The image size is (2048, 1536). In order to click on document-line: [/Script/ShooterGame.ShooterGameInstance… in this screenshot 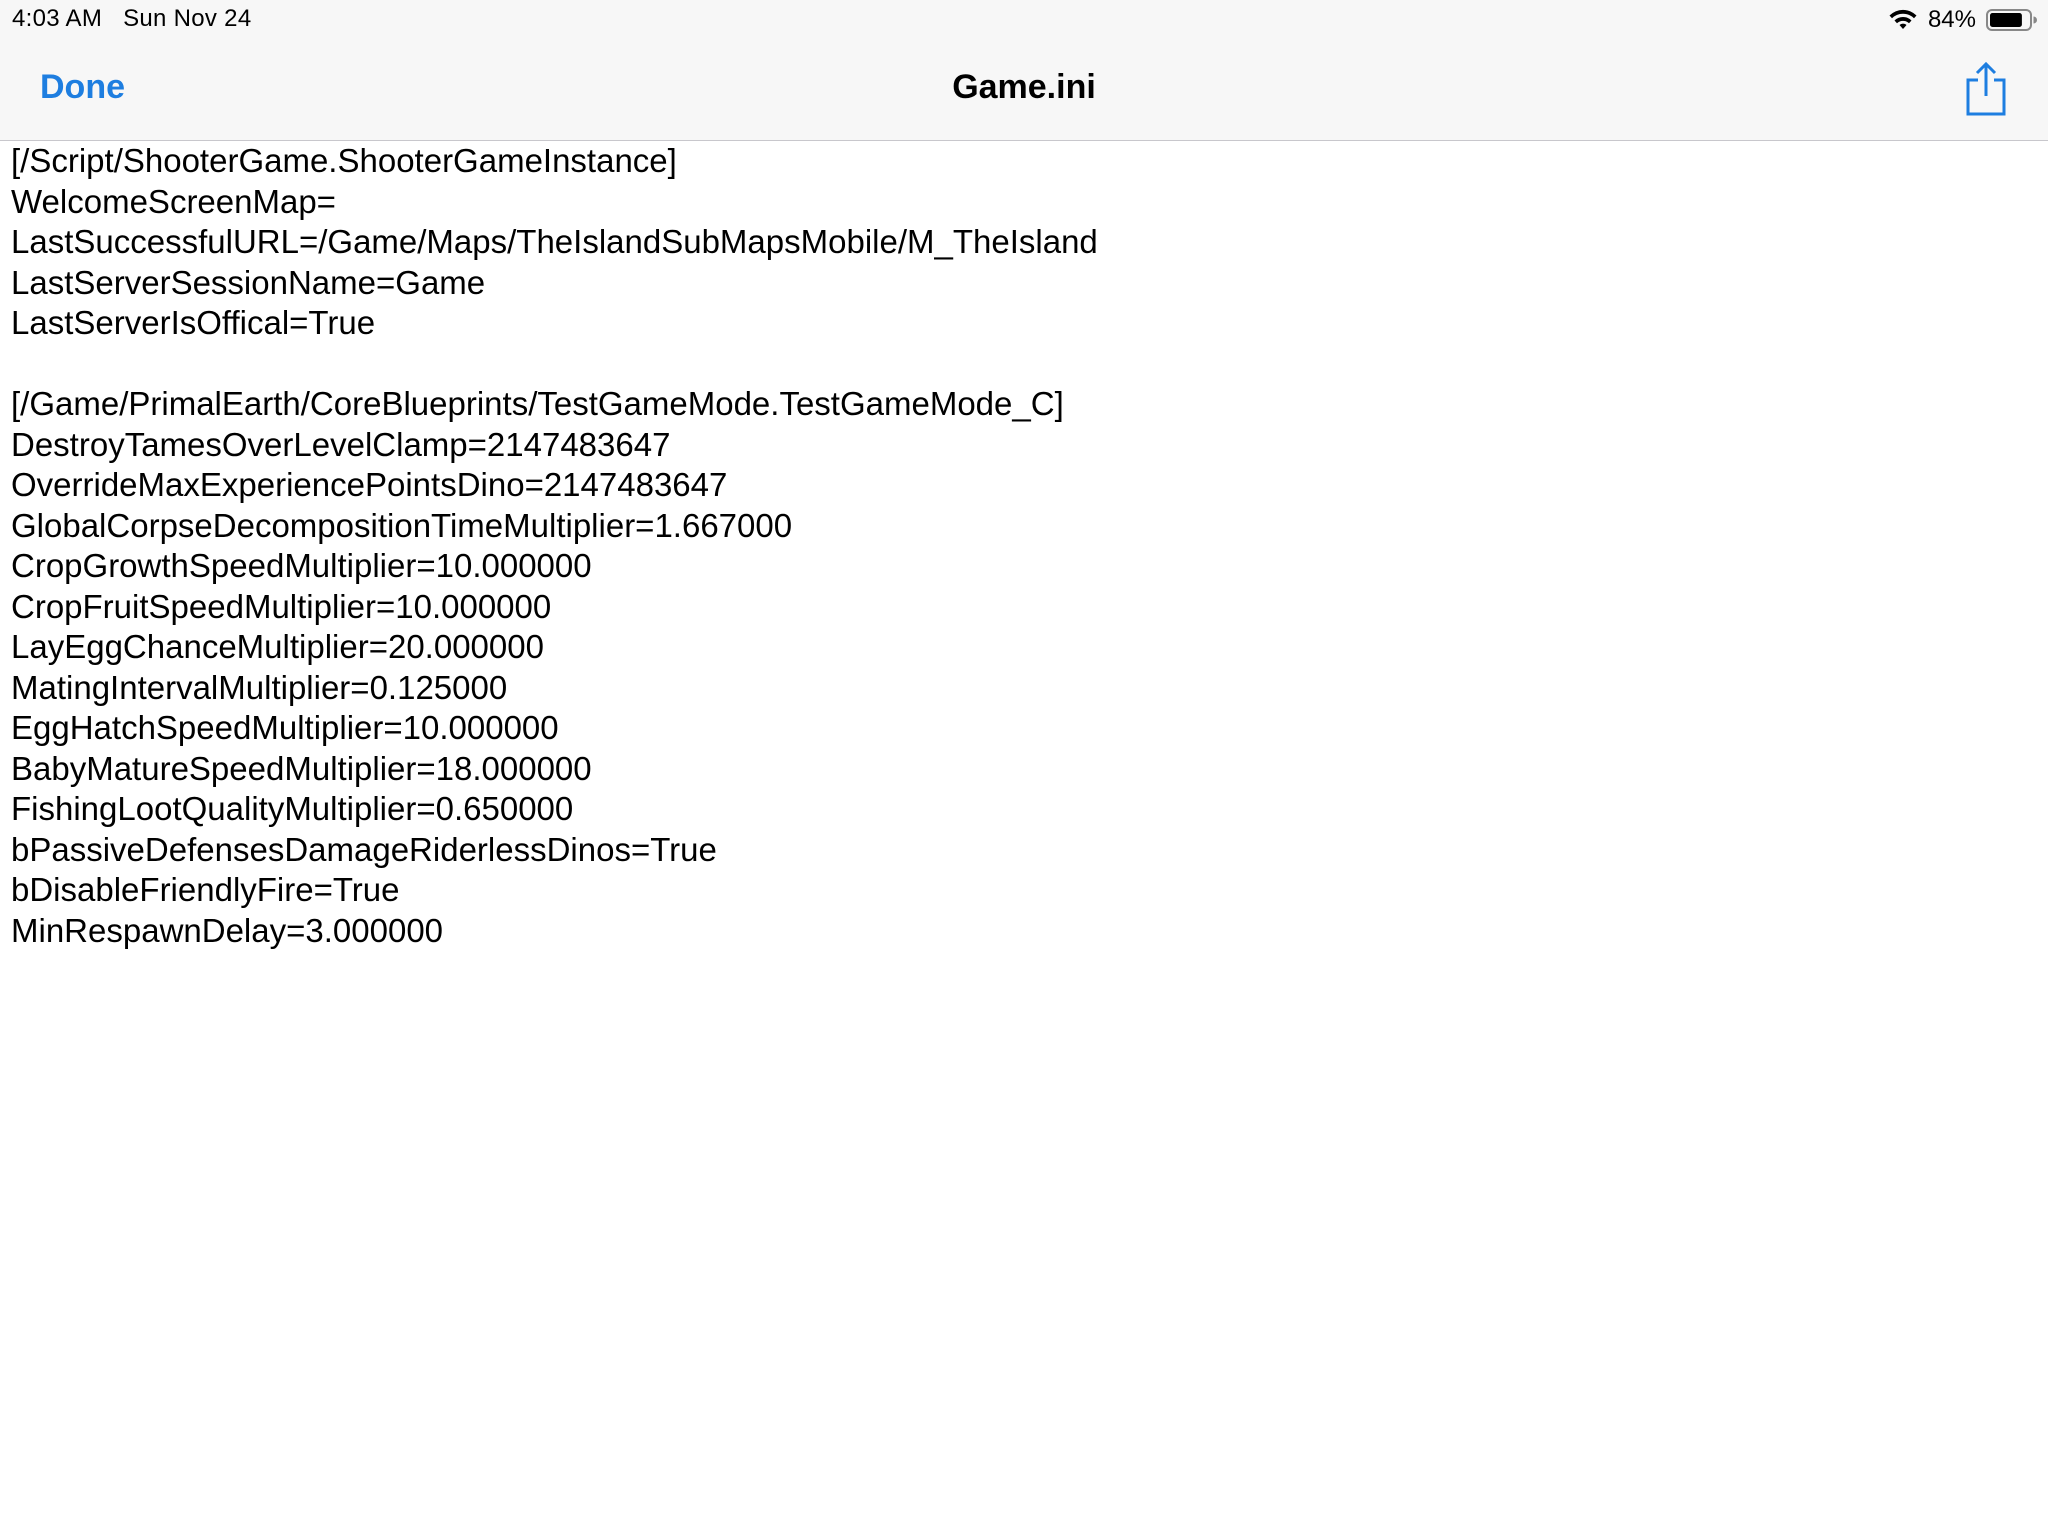, I will do `click(344, 160)`.